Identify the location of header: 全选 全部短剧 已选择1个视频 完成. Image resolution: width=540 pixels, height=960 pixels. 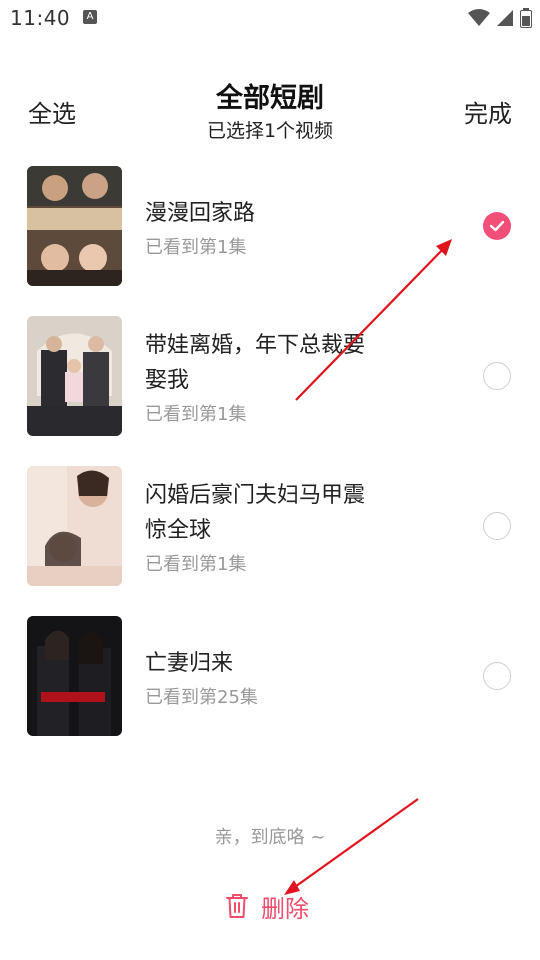
(270, 110).